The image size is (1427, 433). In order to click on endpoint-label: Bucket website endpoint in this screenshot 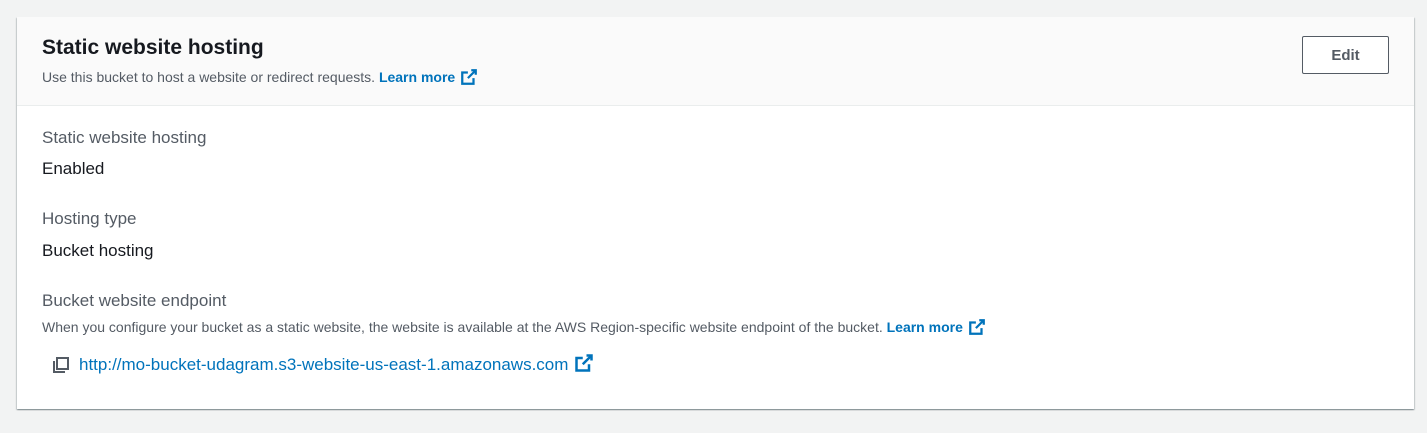, I will do `click(134, 300)`.